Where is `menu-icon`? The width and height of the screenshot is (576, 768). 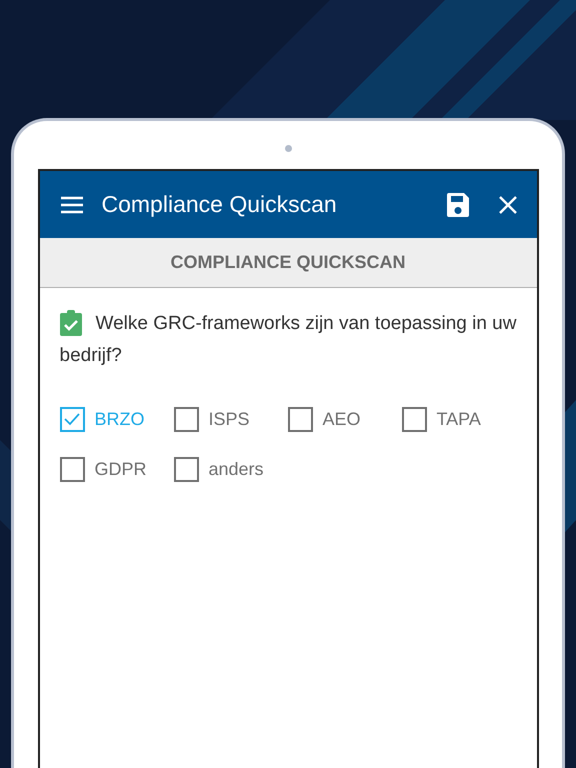
menu-icon is located at coordinates (72, 205).